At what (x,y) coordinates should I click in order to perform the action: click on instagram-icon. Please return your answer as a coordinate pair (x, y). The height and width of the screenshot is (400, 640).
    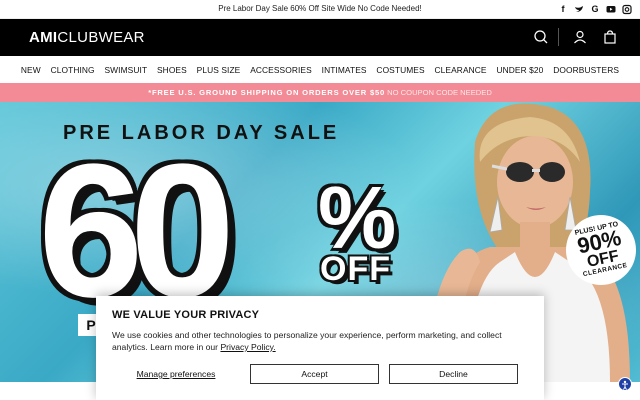
    Looking at the image, I should click on (627, 9).